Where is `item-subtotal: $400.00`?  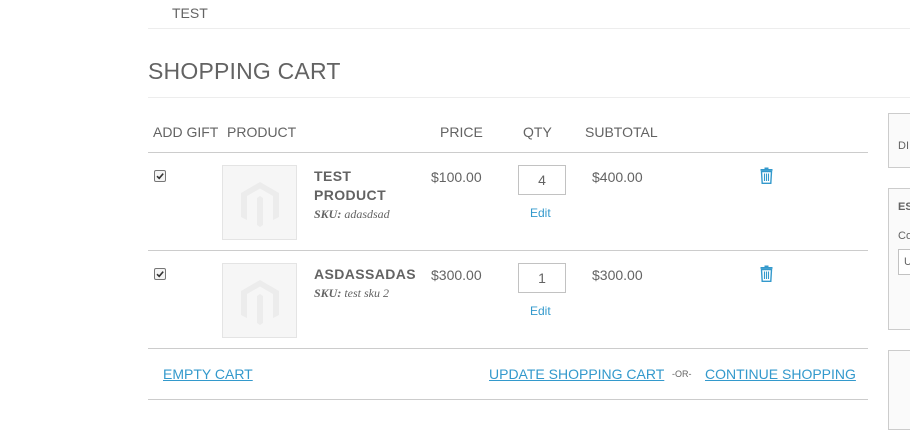
item-subtotal: $400.00 is located at coordinates (617, 177).